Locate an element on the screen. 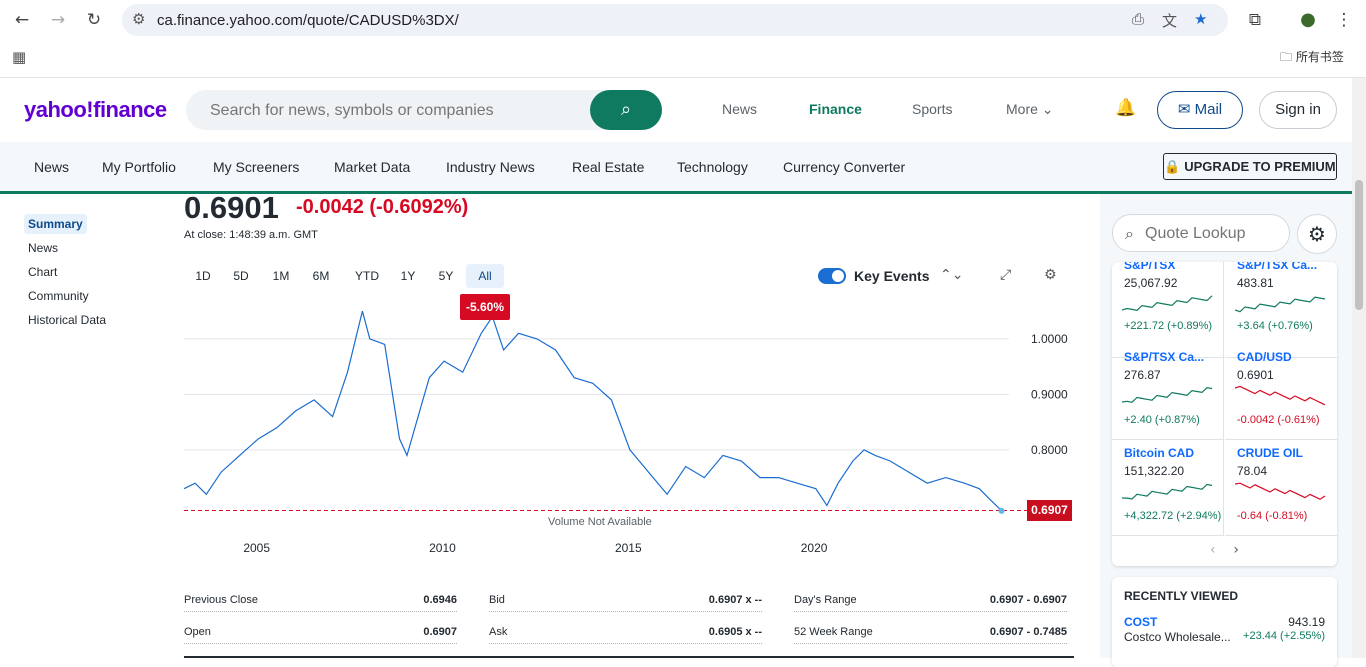 The height and width of the screenshot is (667, 1366). x-tick-label: 2010 is located at coordinates (442, 548).